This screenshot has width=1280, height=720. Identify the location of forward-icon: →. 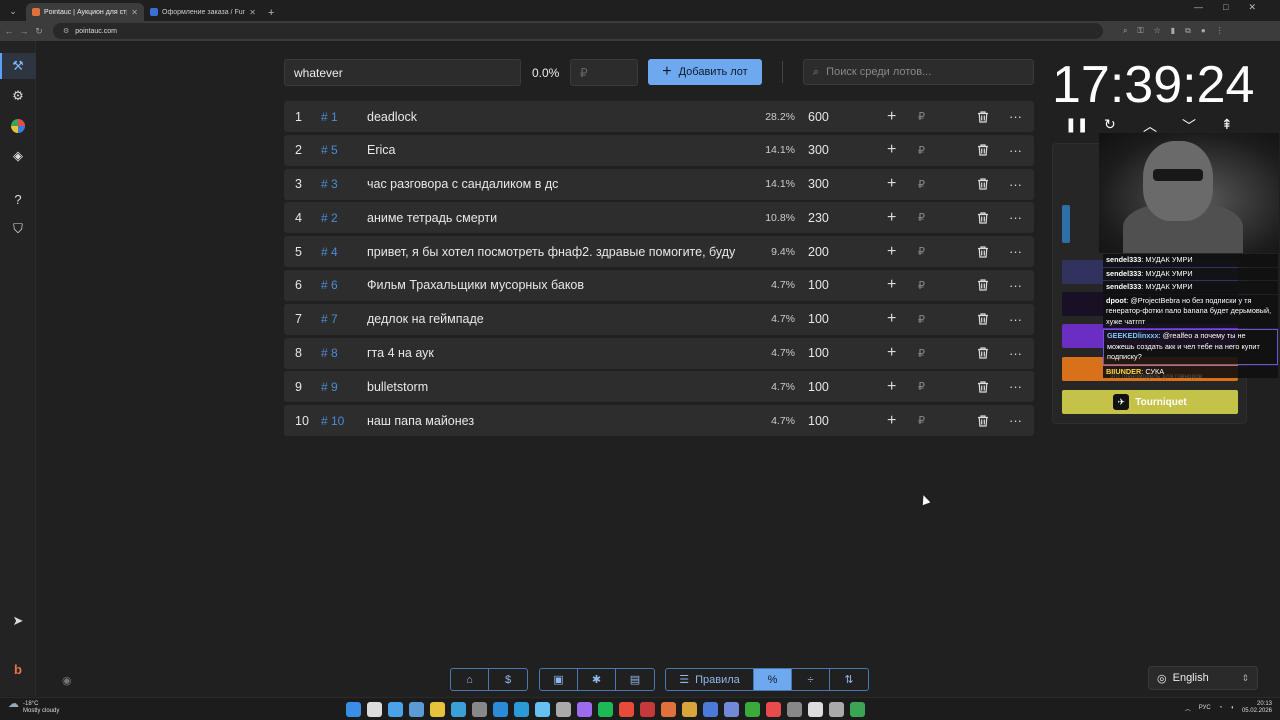
(24, 31).